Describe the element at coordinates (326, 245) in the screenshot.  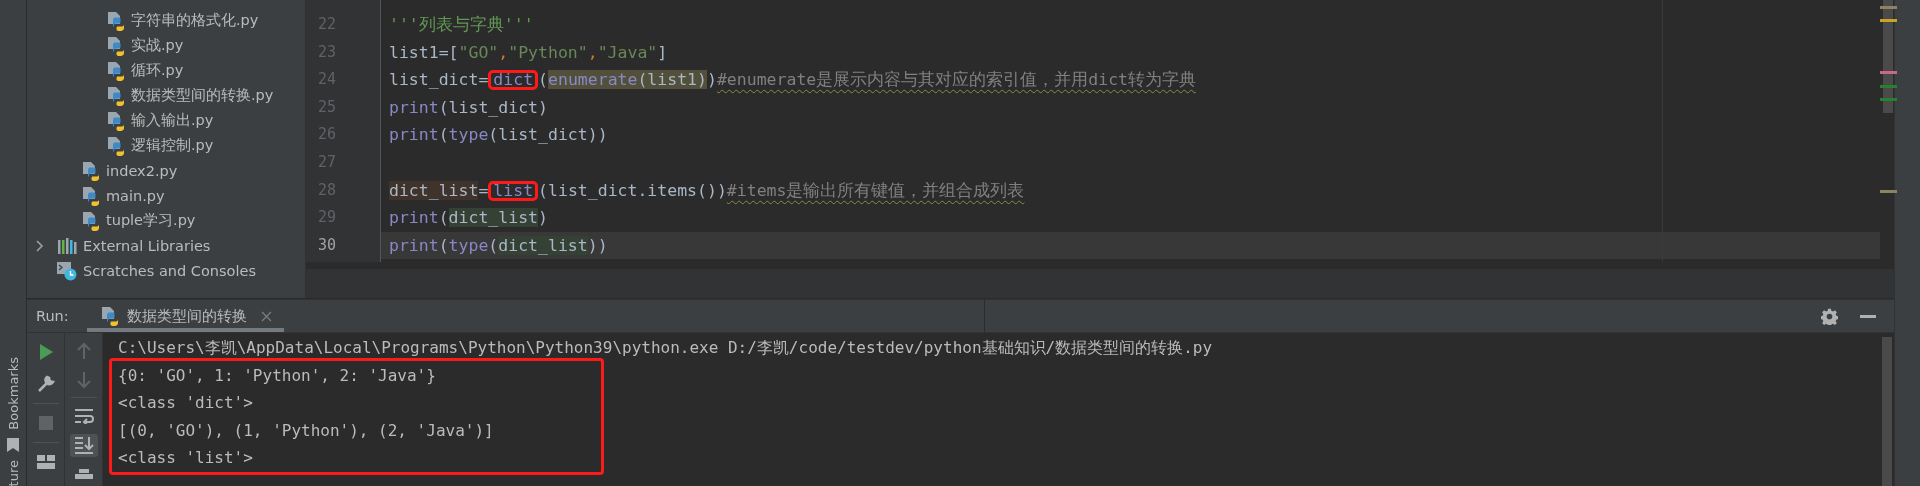
I see `line-number: 30` at that location.